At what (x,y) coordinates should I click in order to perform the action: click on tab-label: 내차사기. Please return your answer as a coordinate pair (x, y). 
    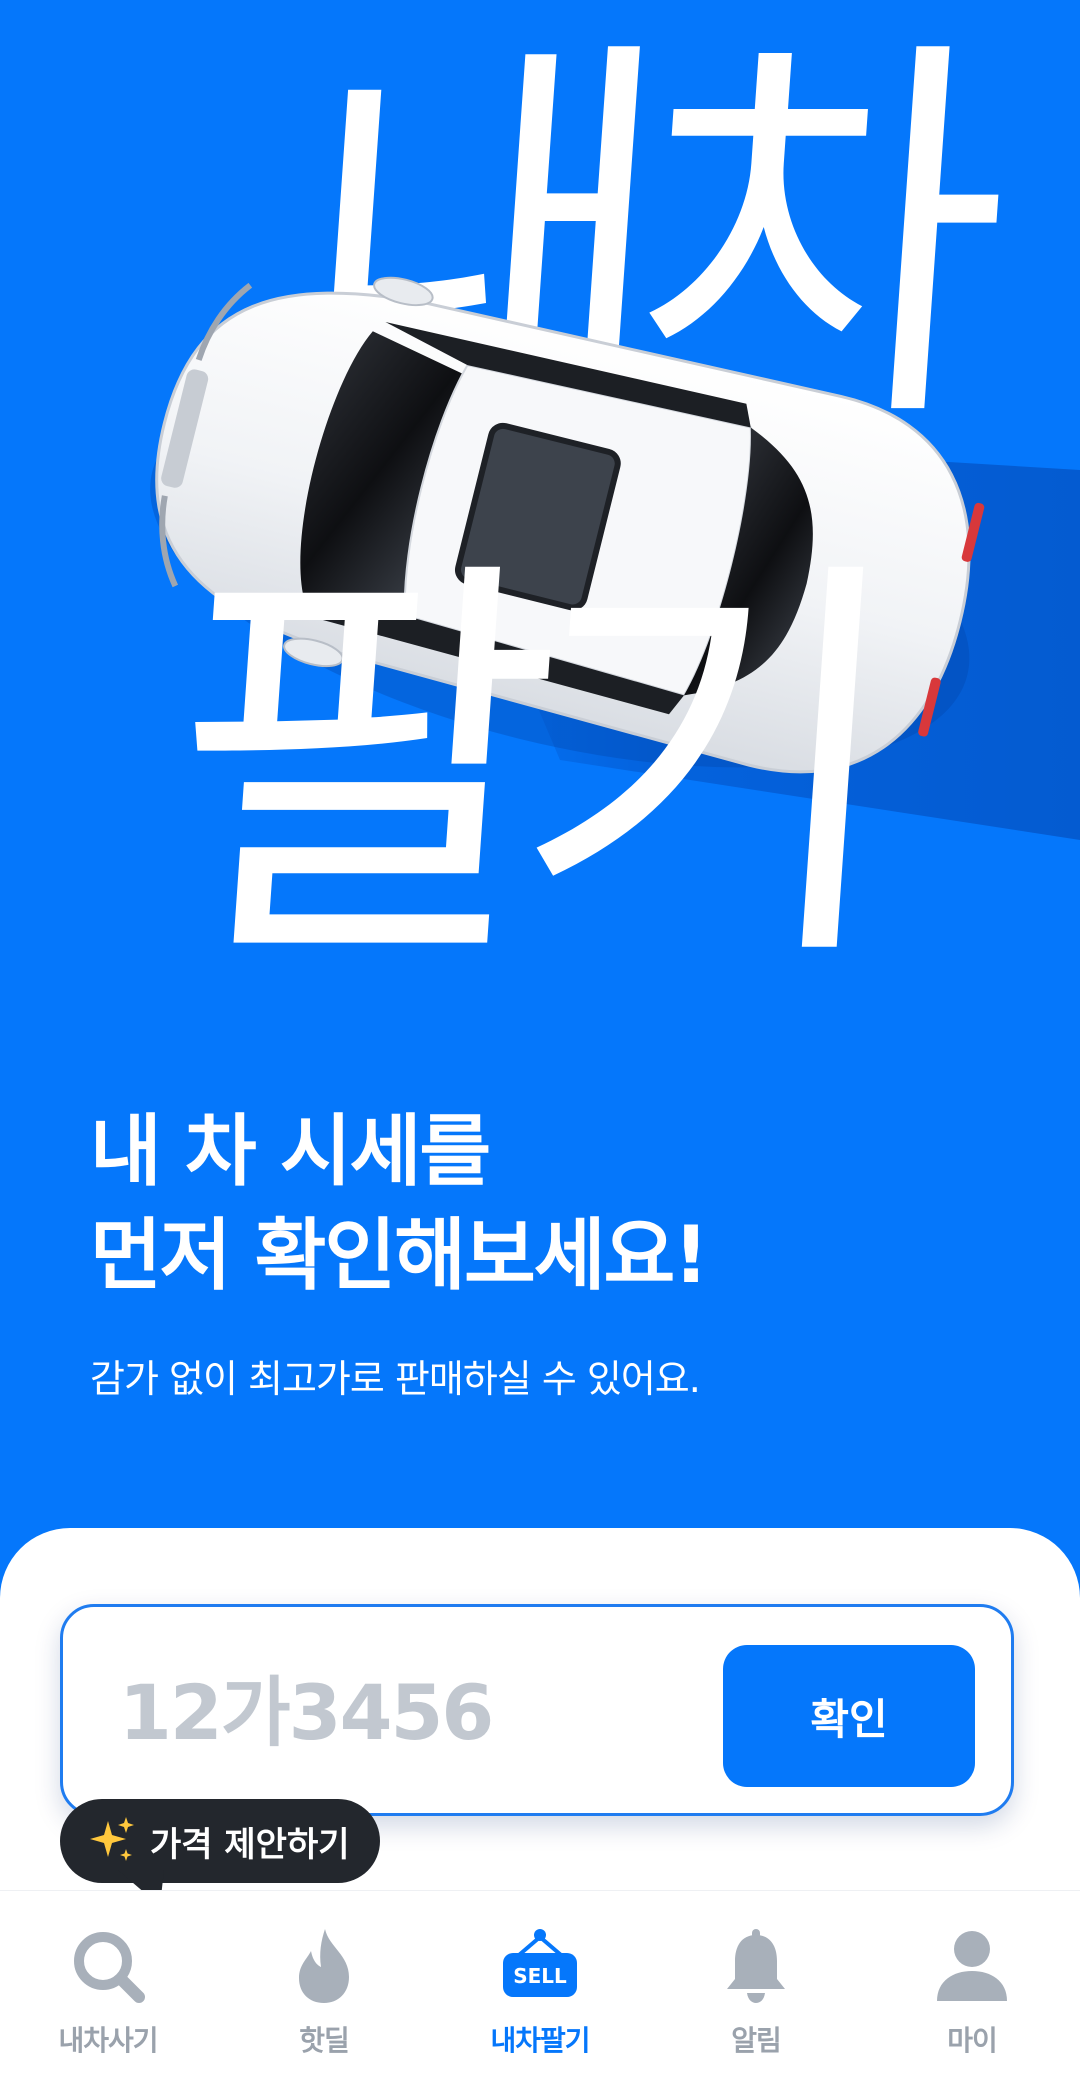
    Looking at the image, I should click on (108, 2040).